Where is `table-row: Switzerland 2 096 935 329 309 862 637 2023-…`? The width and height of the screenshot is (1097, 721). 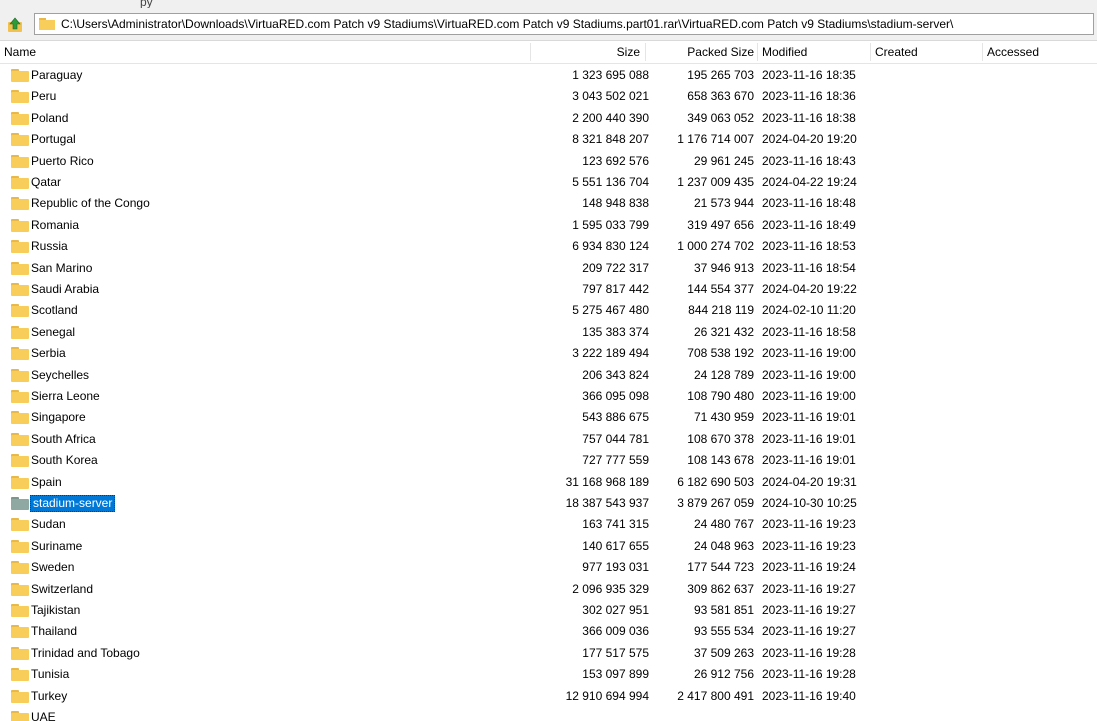 table-row: Switzerland 2 096 935 329 309 862 637 2023-… is located at coordinates (548, 589).